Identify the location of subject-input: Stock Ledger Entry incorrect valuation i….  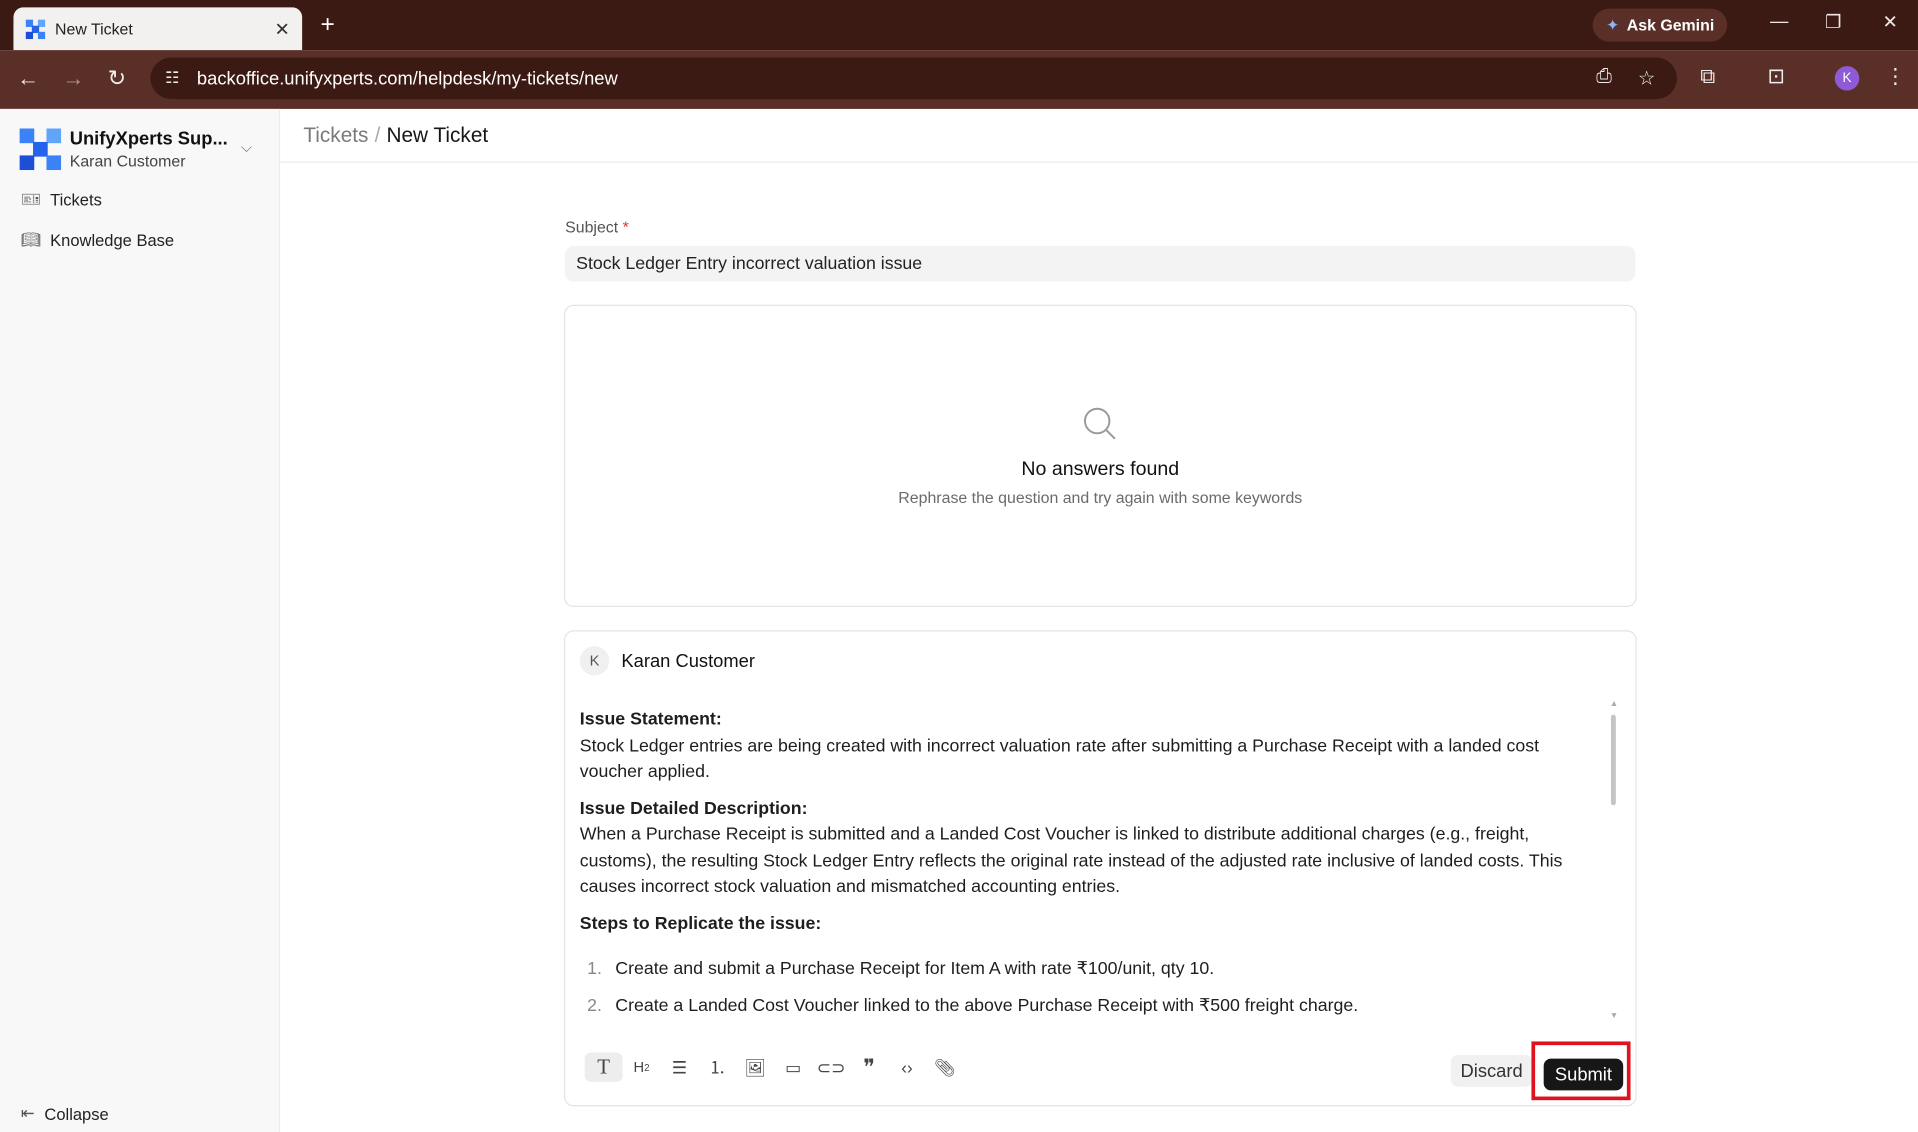
(1100, 263).